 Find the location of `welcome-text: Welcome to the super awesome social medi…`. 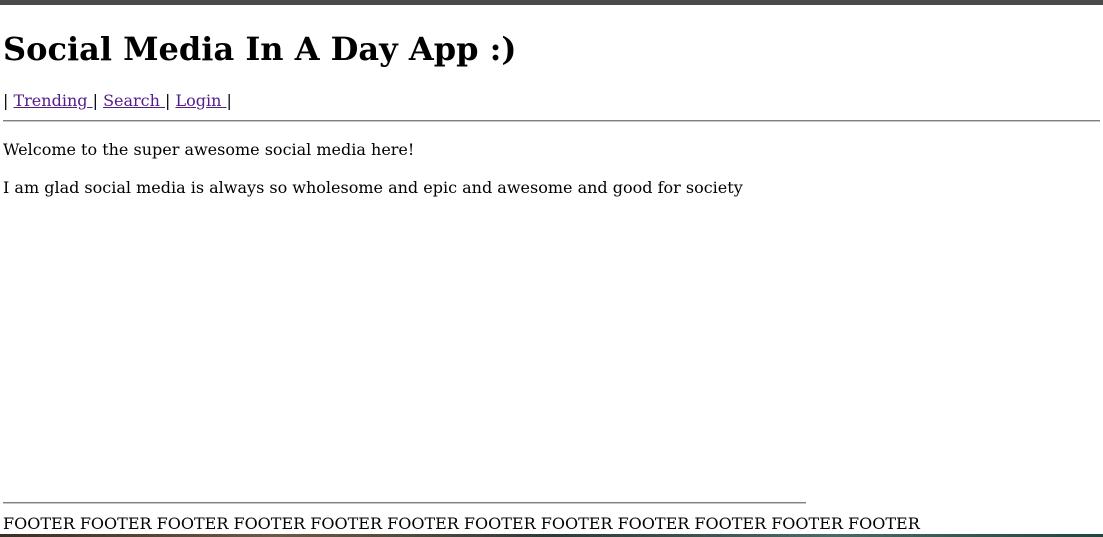

welcome-text: Welcome to the super awesome social medi… is located at coordinates (209, 149).